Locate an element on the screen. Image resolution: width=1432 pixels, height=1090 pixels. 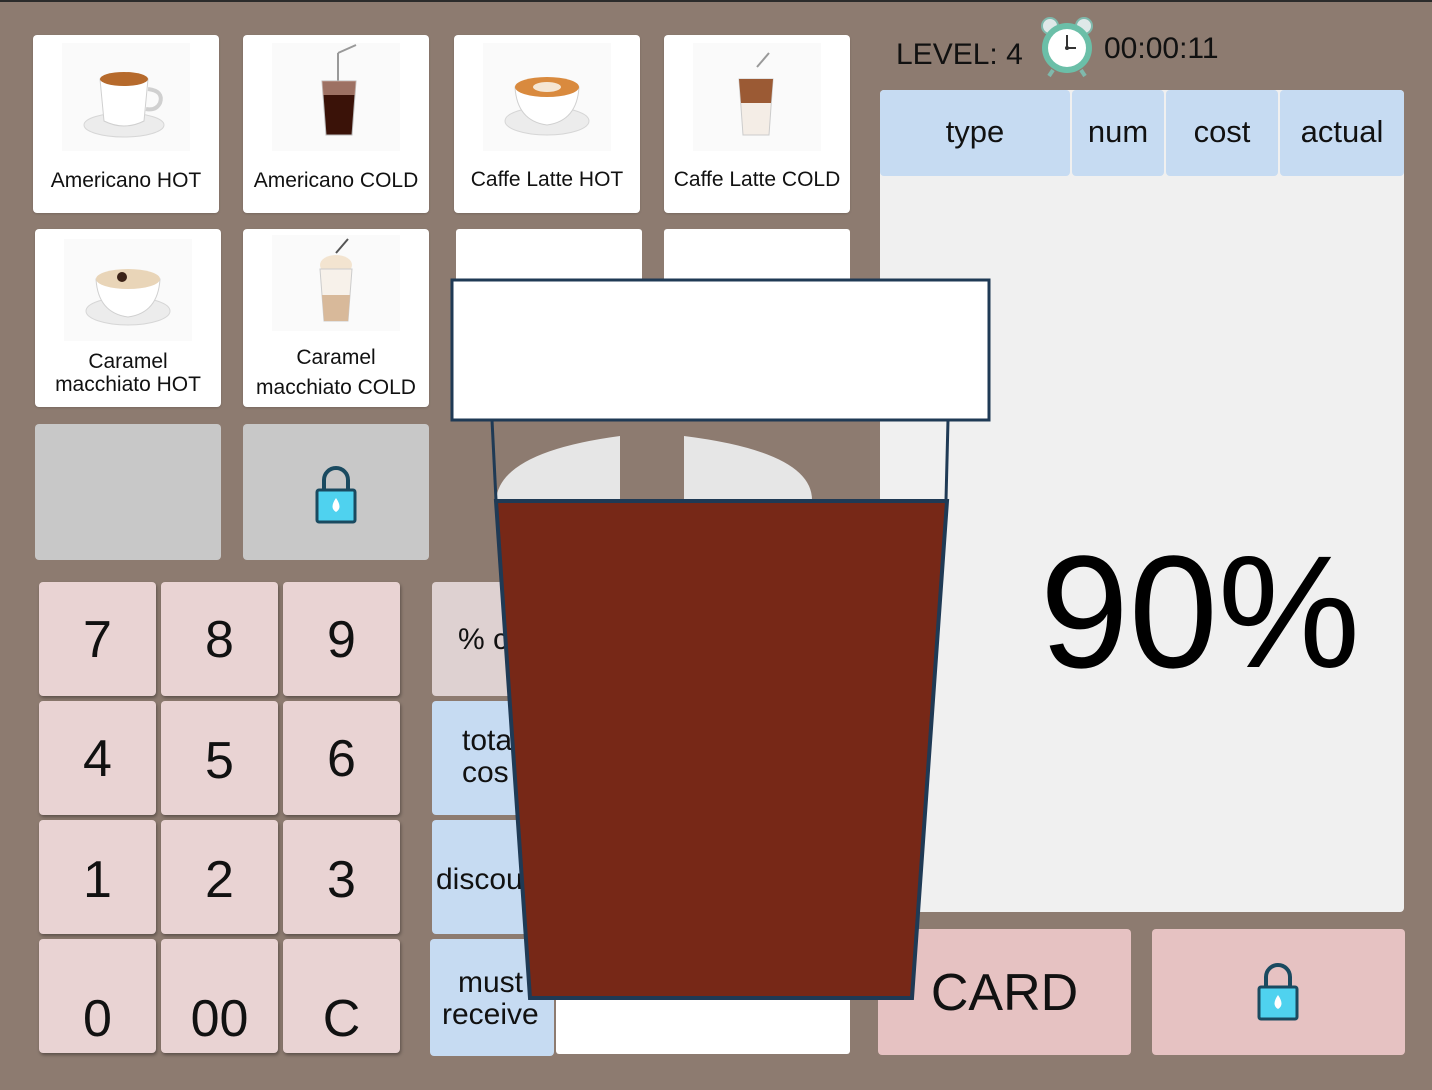
americano-cold-image is located at coordinates (336, 97).